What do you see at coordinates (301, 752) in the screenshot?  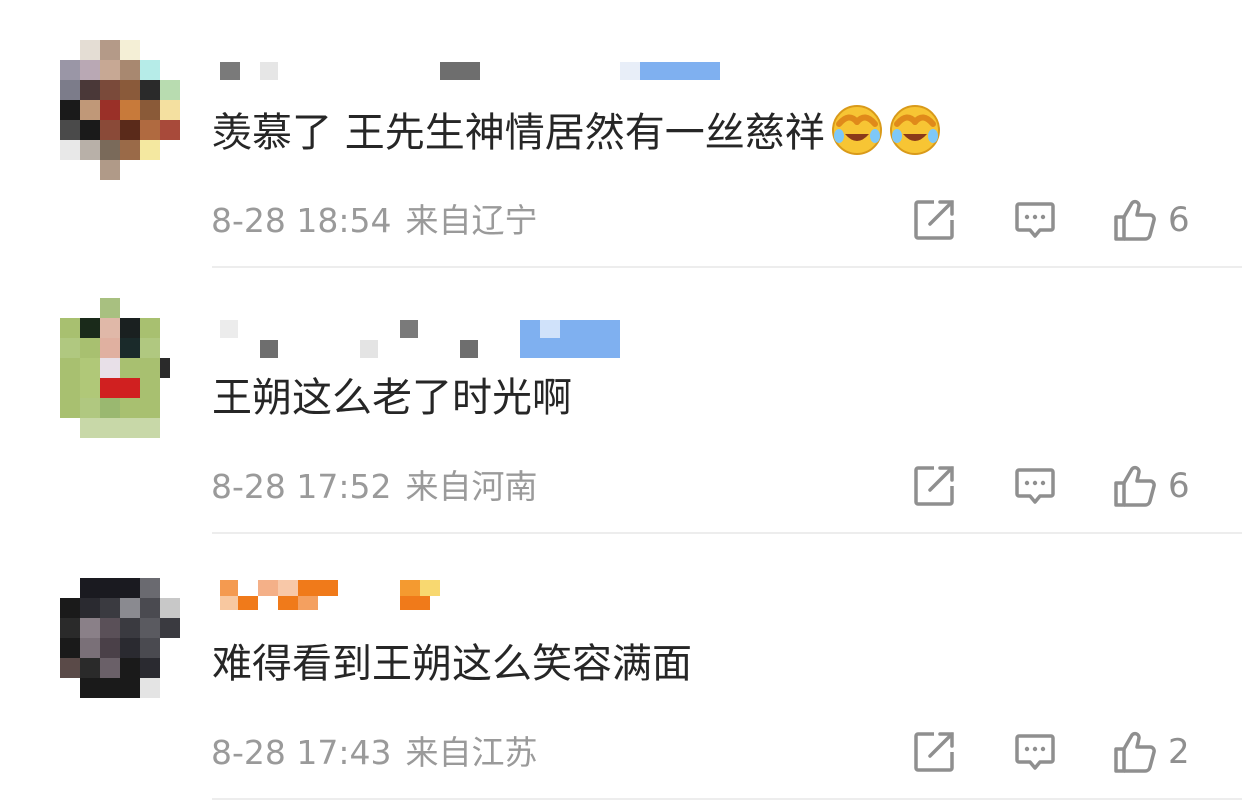 I see `comment-time: 8-28 17:43` at bounding box center [301, 752].